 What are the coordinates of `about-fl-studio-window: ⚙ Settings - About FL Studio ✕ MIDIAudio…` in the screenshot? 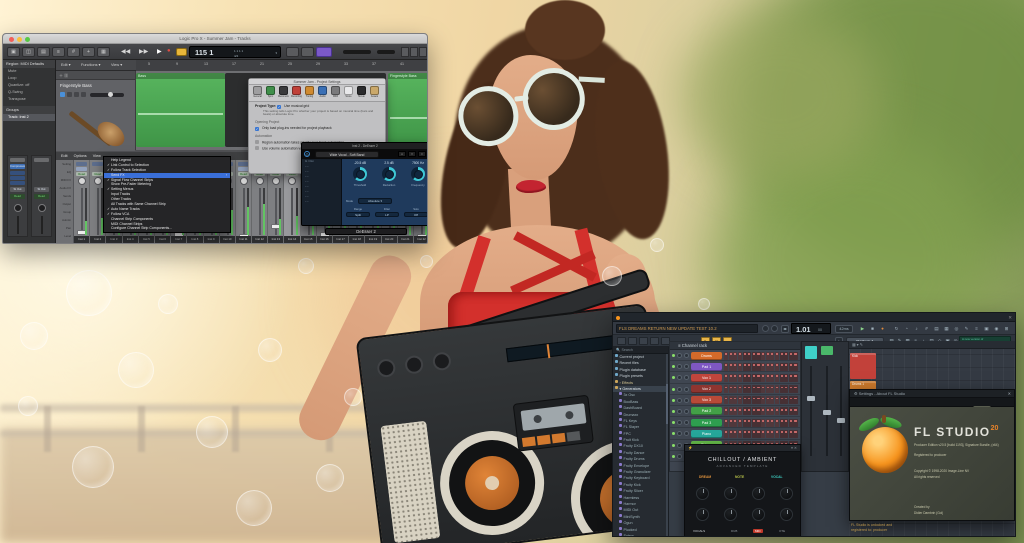 It's located at (932, 455).